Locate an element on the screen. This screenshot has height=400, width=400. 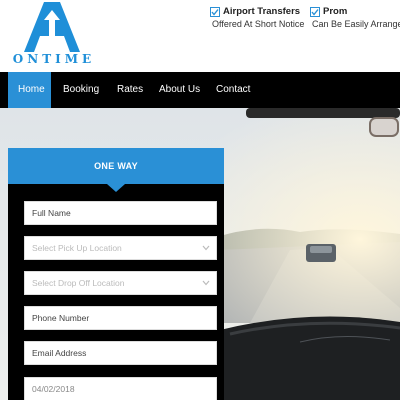
email-address-field: Email Address is located at coordinates (120, 353).